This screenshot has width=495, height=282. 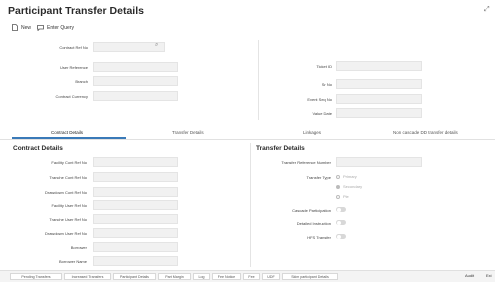 What do you see at coordinates (65, 192) in the screenshot?
I see `drawdown-cont-ref-no-label: Drawdown Cont Ref No` at bounding box center [65, 192].